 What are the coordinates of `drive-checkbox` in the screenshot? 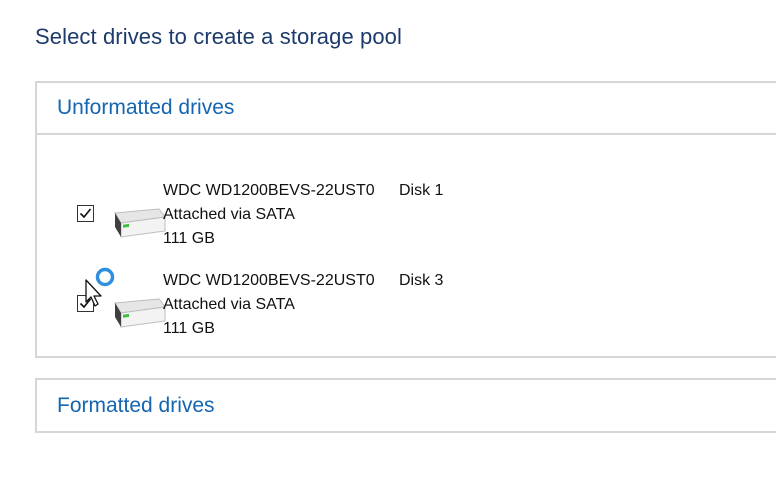 It's located at (85, 213).